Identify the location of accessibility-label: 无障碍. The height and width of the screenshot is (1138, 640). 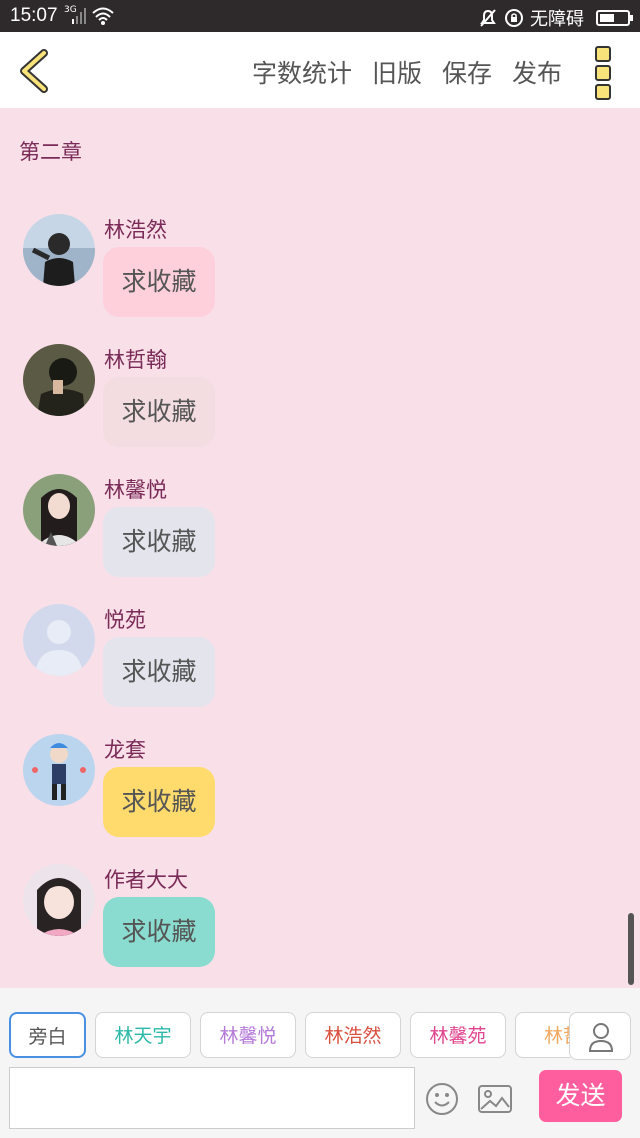
(557, 19).